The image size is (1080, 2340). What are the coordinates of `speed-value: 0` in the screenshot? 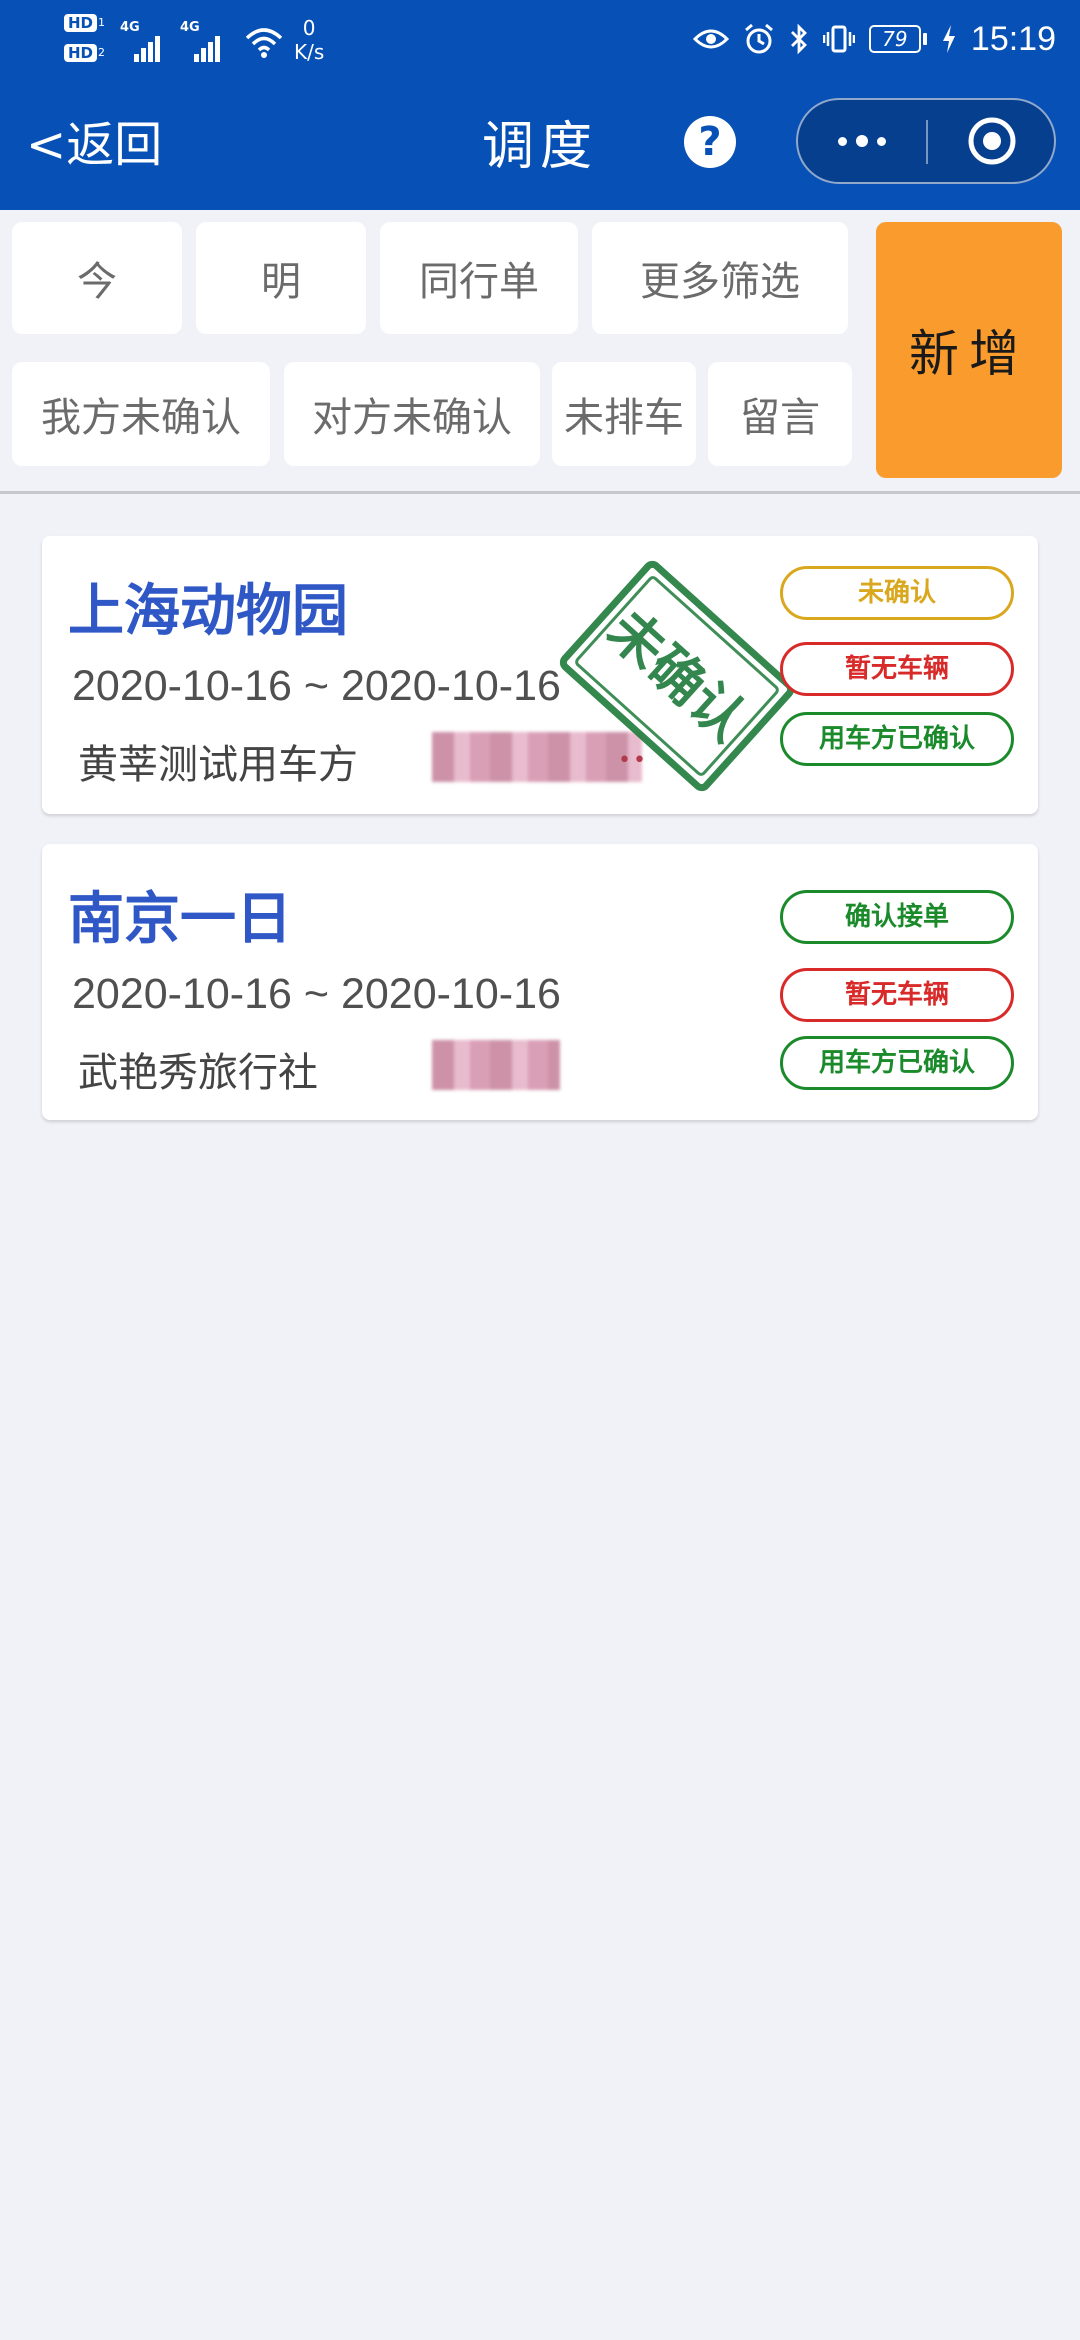 It's located at (309, 28).